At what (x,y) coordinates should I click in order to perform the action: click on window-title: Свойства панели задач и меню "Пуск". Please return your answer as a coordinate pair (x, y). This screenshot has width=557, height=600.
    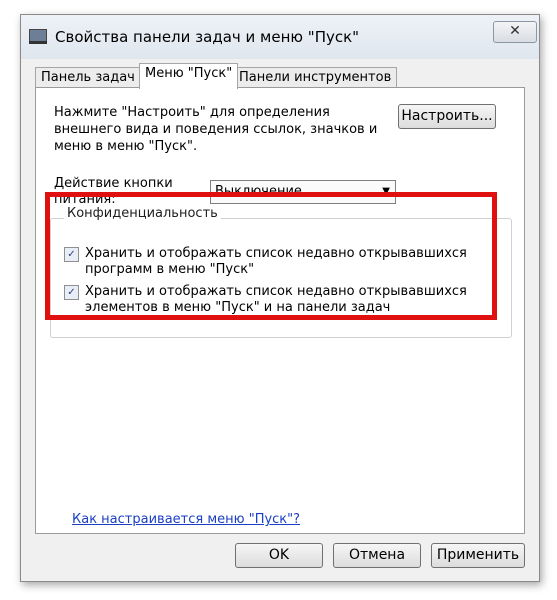
    Looking at the image, I should click on (207, 37).